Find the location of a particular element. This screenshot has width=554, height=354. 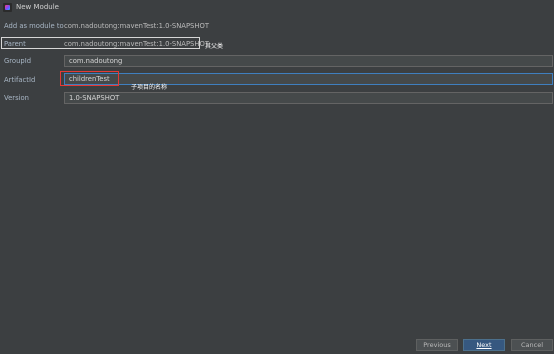

cancel-button-label: Cancel is located at coordinates (532, 345).